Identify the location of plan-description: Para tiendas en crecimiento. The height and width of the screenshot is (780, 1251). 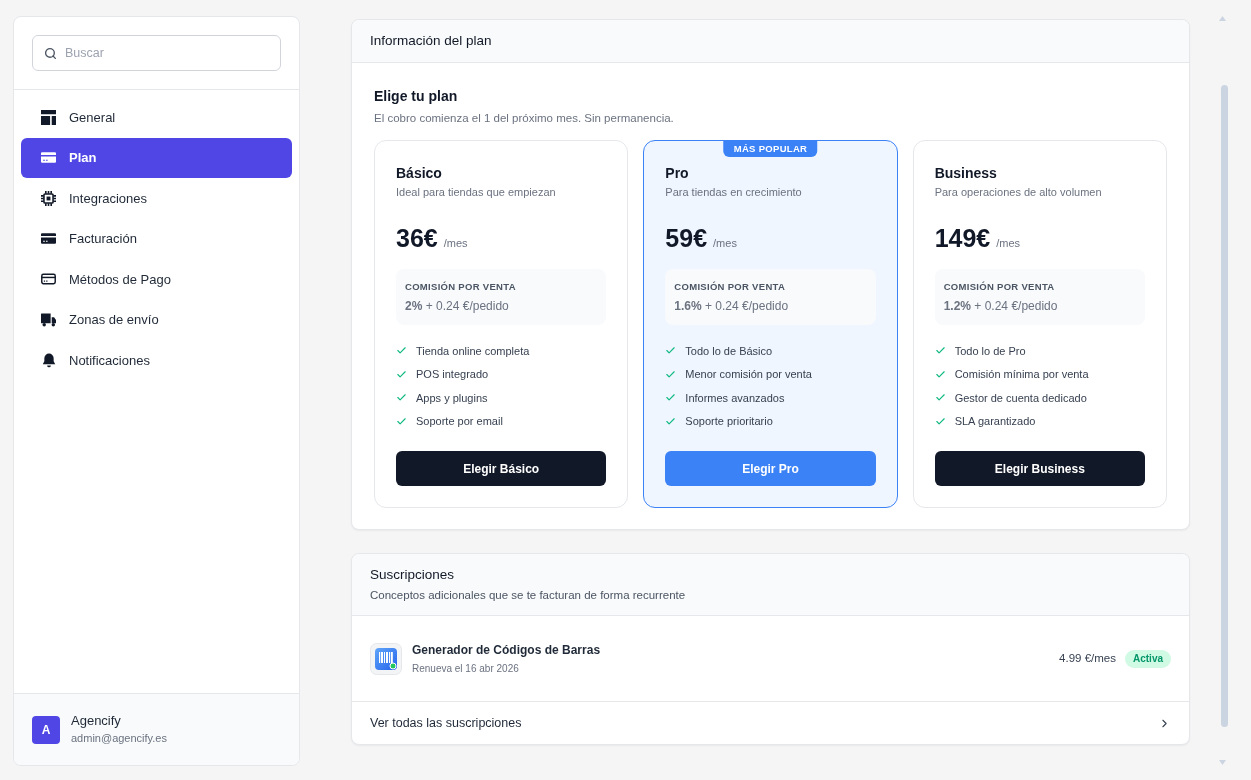
(733, 192).